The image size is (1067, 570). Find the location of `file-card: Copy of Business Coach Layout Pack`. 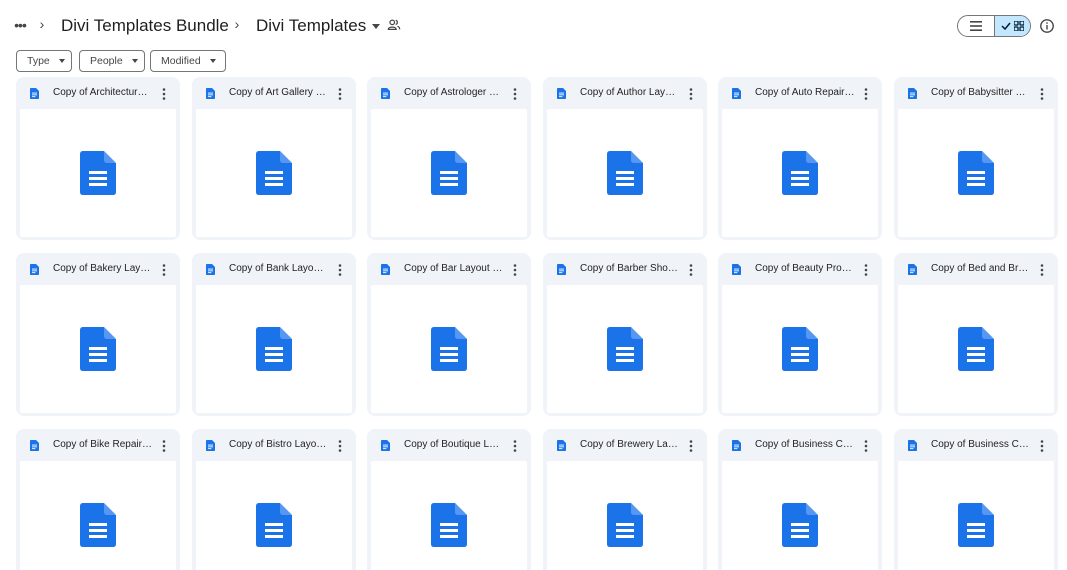

file-card: Copy of Business Coach Layout Pack is located at coordinates (800, 499).